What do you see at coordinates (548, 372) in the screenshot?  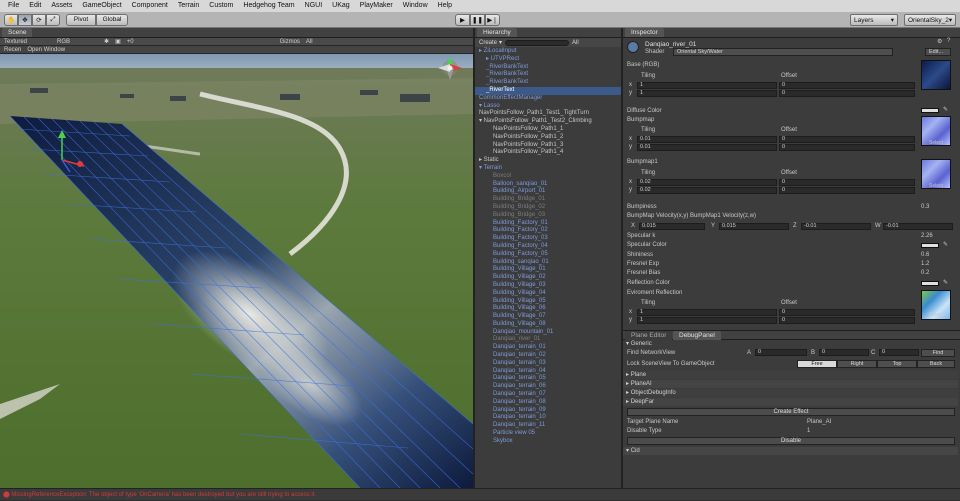 I see `hierarchy-item: Danqiao_terrain_04` at bounding box center [548, 372].